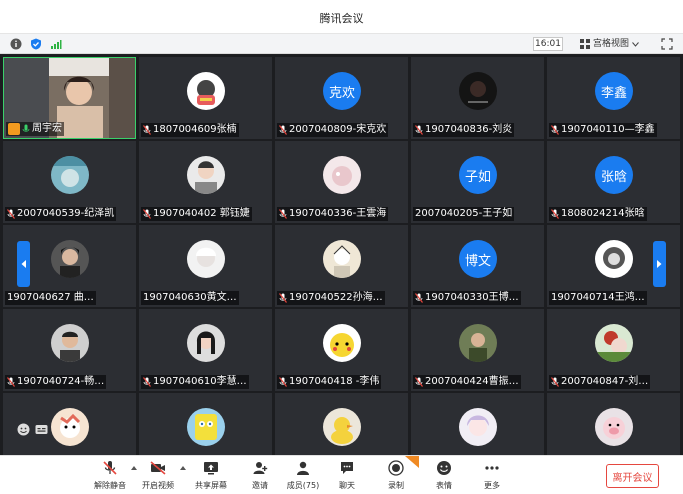  What do you see at coordinates (41, 429) in the screenshot?
I see `caption-icon` at bounding box center [41, 429].